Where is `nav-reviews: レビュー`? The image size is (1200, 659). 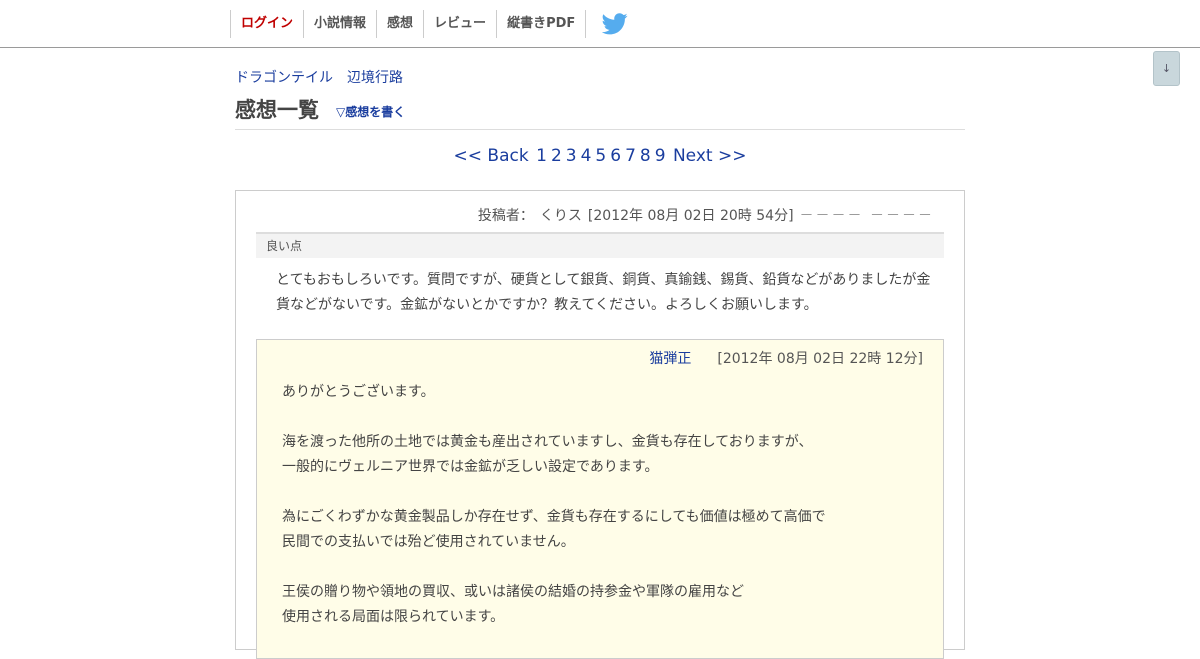
nav-reviews: レビュー is located at coordinates (459, 24).